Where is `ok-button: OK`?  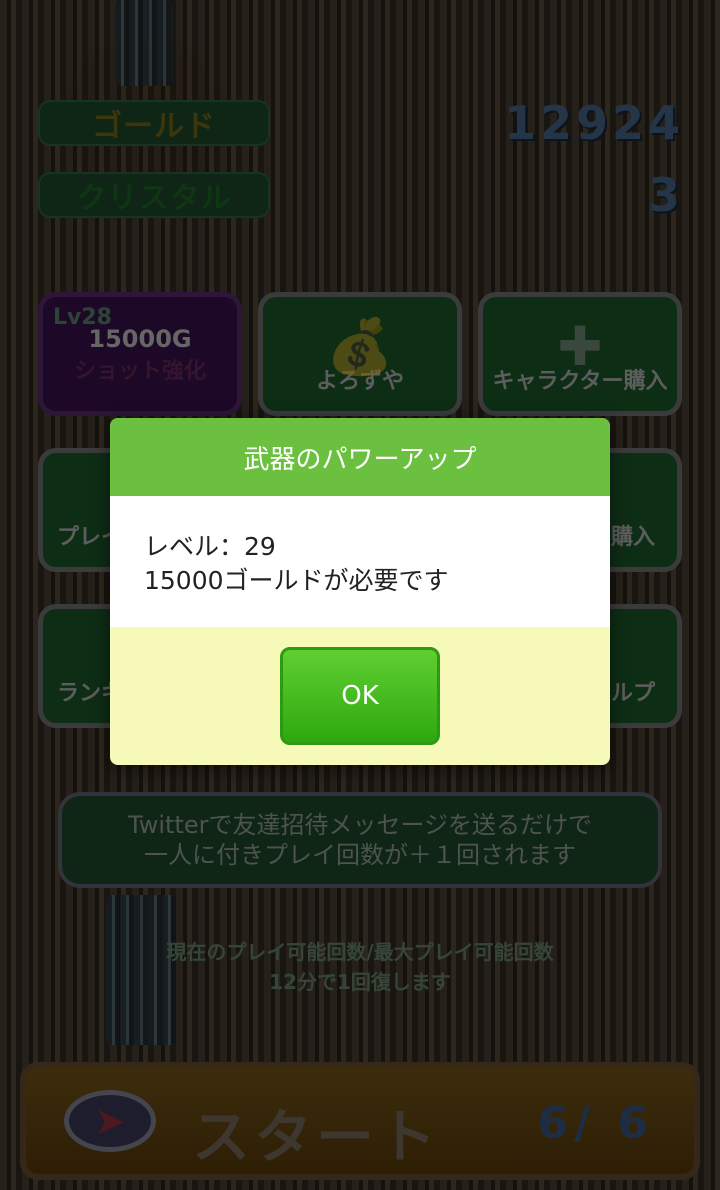 ok-button: OK is located at coordinates (360, 696).